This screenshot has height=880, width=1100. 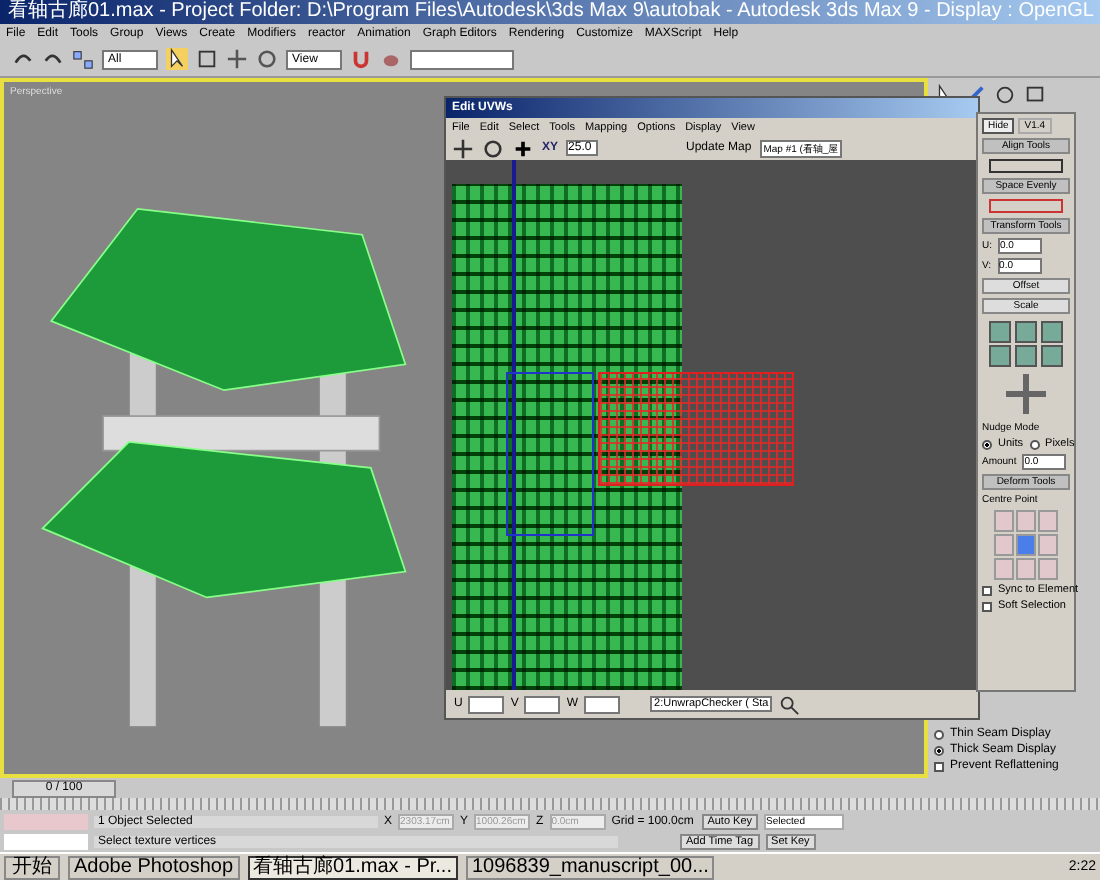 I want to click on zoom-icon, so click(x=789, y=704).